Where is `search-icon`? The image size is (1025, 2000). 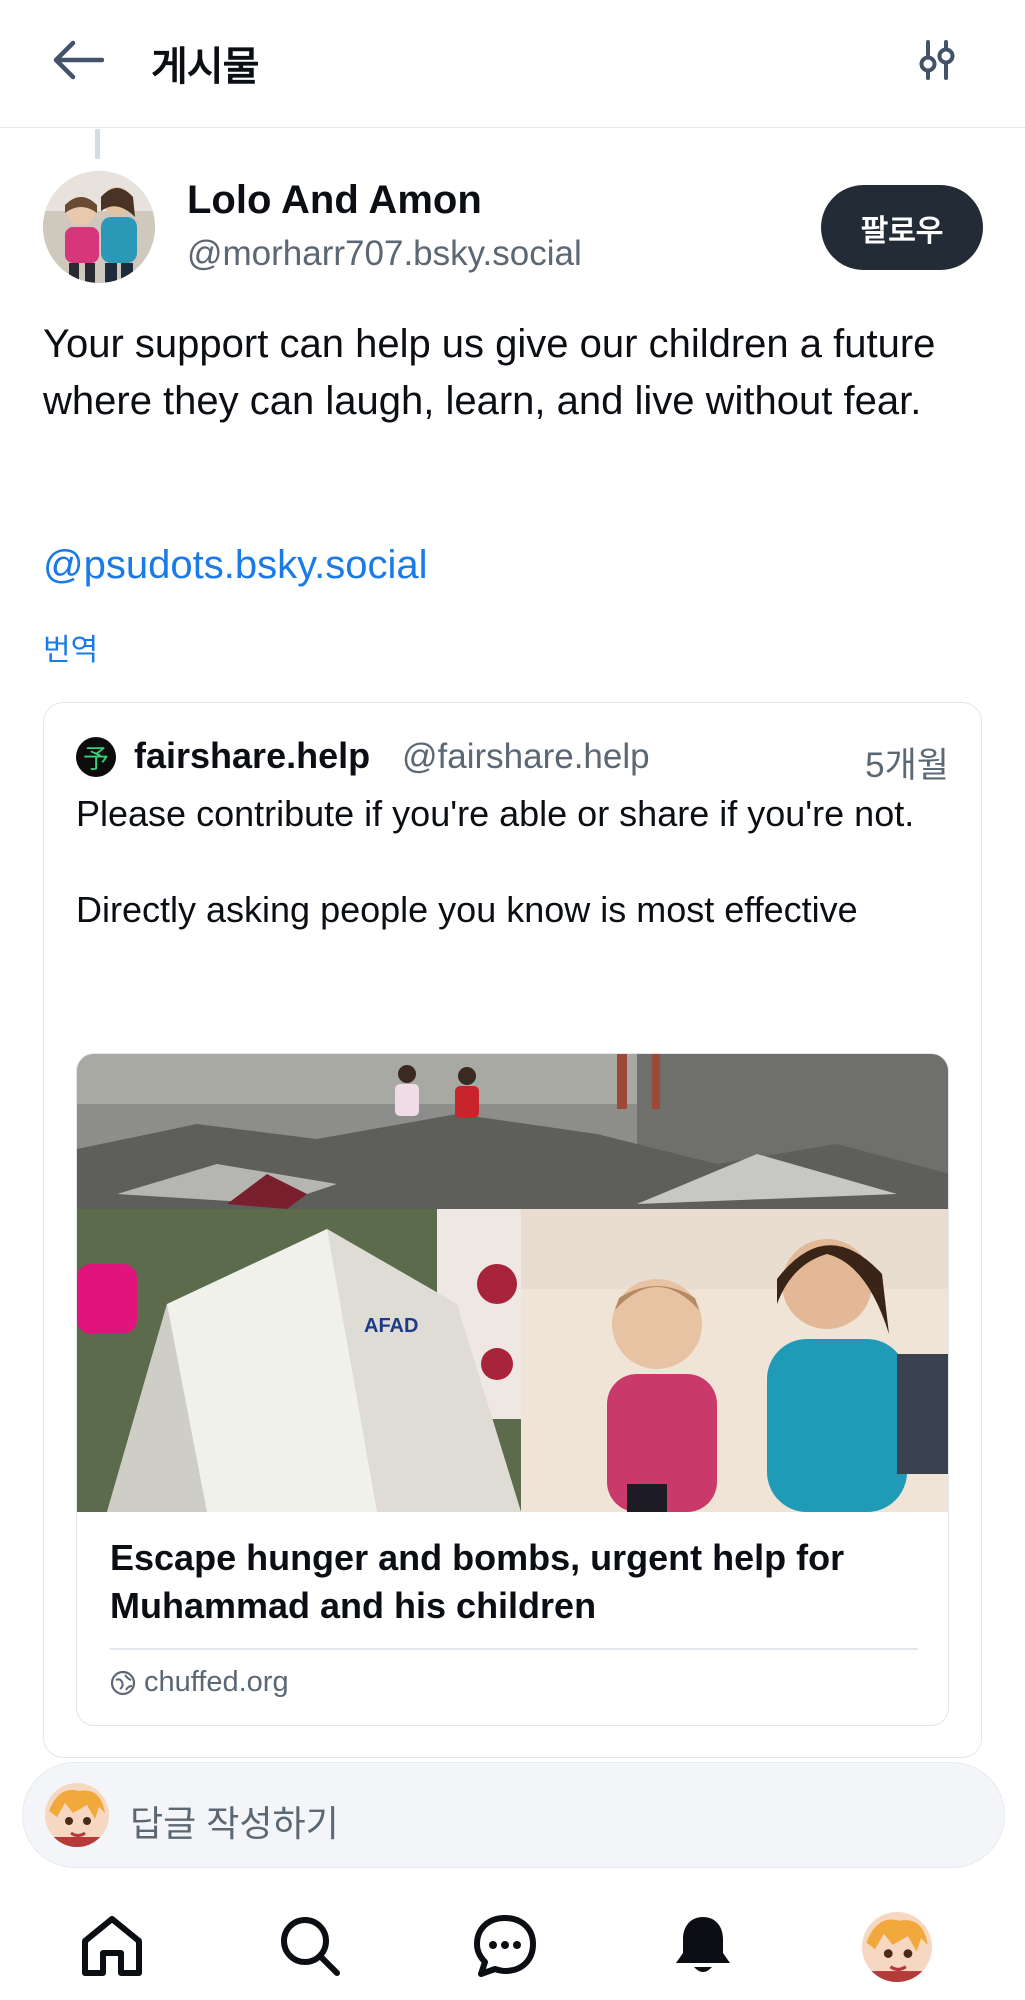 search-icon is located at coordinates (310, 1946).